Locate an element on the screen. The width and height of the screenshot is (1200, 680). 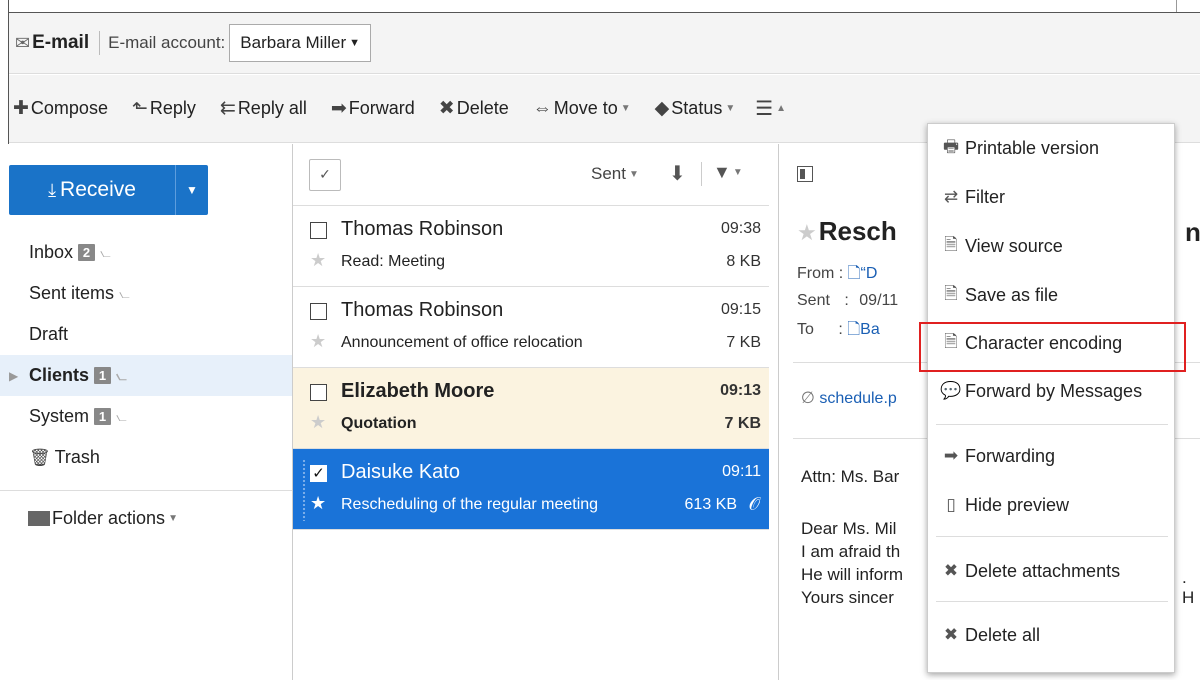
status-button: ◆ Status ▼ is located at coordinates (695, 108).